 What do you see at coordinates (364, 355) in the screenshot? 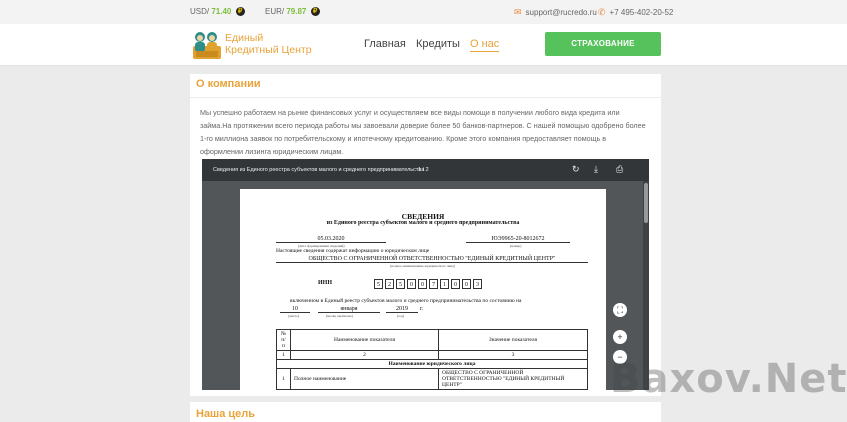
I see `table-cell: 2` at bounding box center [364, 355].